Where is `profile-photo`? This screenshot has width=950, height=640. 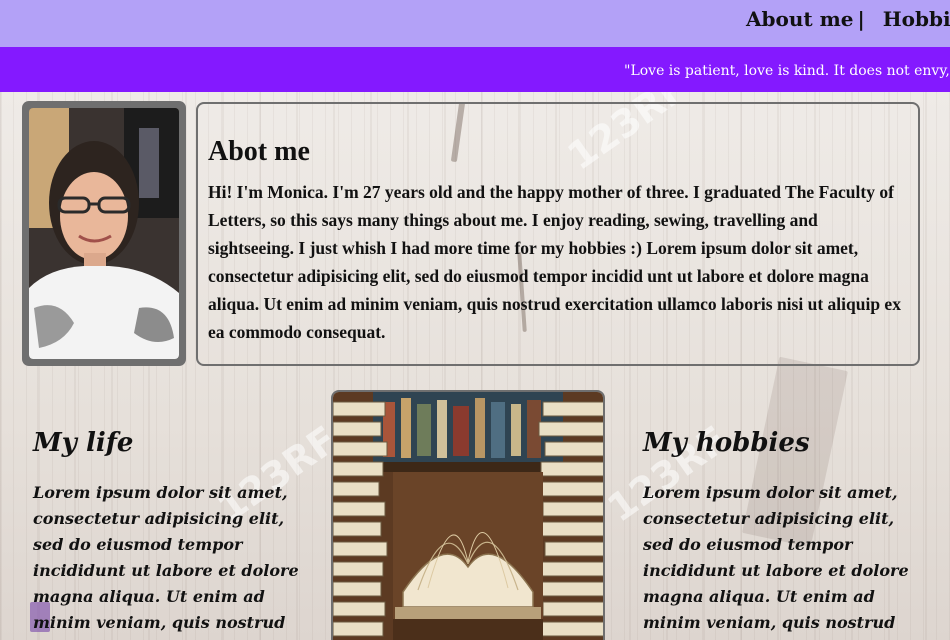 profile-photo is located at coordinates (104, 233).